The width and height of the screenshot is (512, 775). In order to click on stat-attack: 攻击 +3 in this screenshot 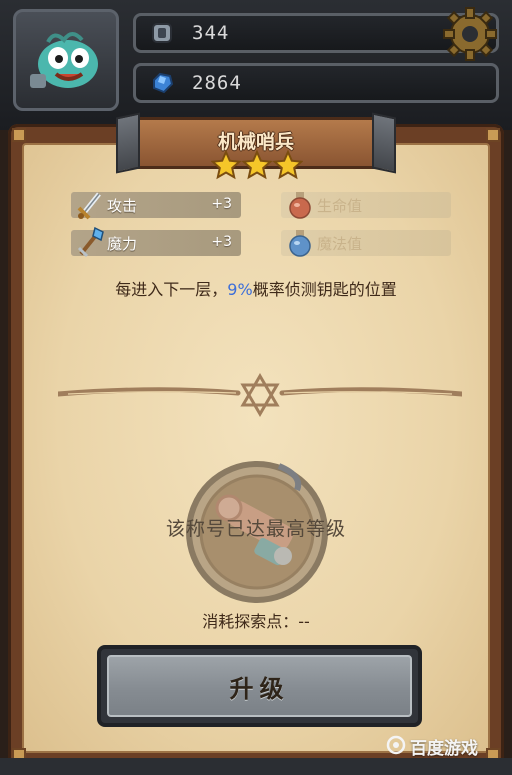, I will do `click(156, 206)`.